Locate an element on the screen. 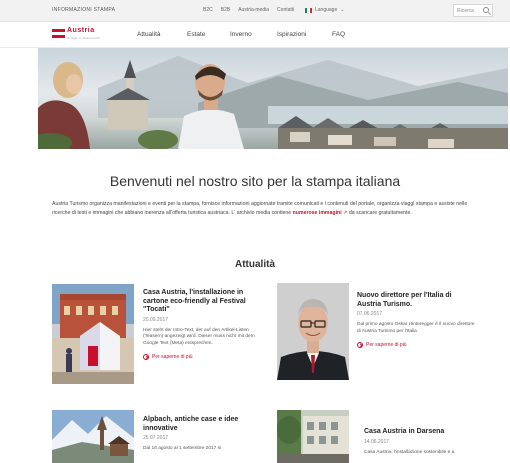  search-input: Ricerca is located at coordinates (473, 10).